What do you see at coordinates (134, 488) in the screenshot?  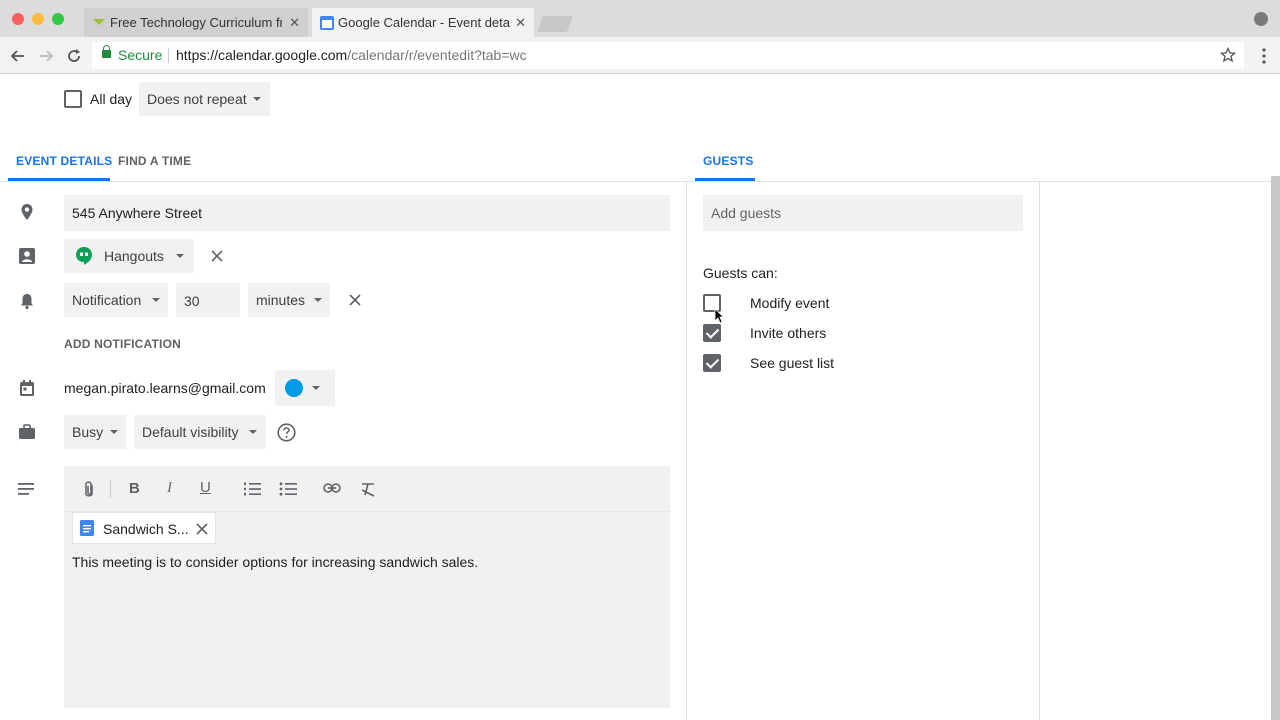 I see `bold-icon: B` at bounding box center [134, 488].